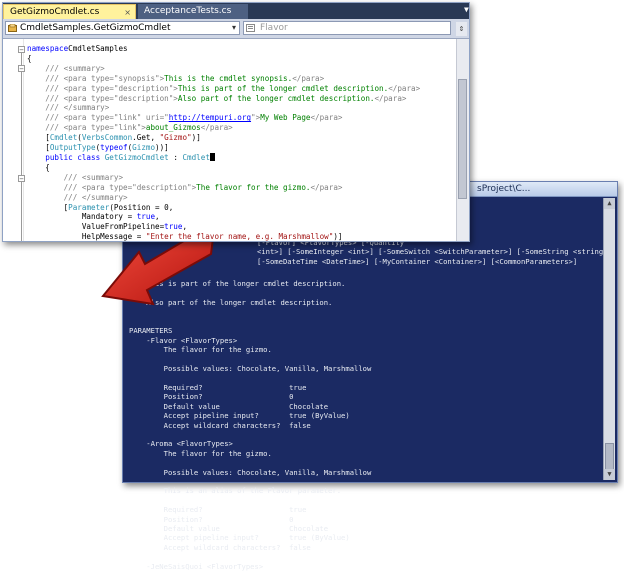 Image resolution: width=624 pixels, height=571 pixels. I want to click on tab-getgizmocmdlet: GetGizmoCmdlet.cs ×, so click(69, 11).